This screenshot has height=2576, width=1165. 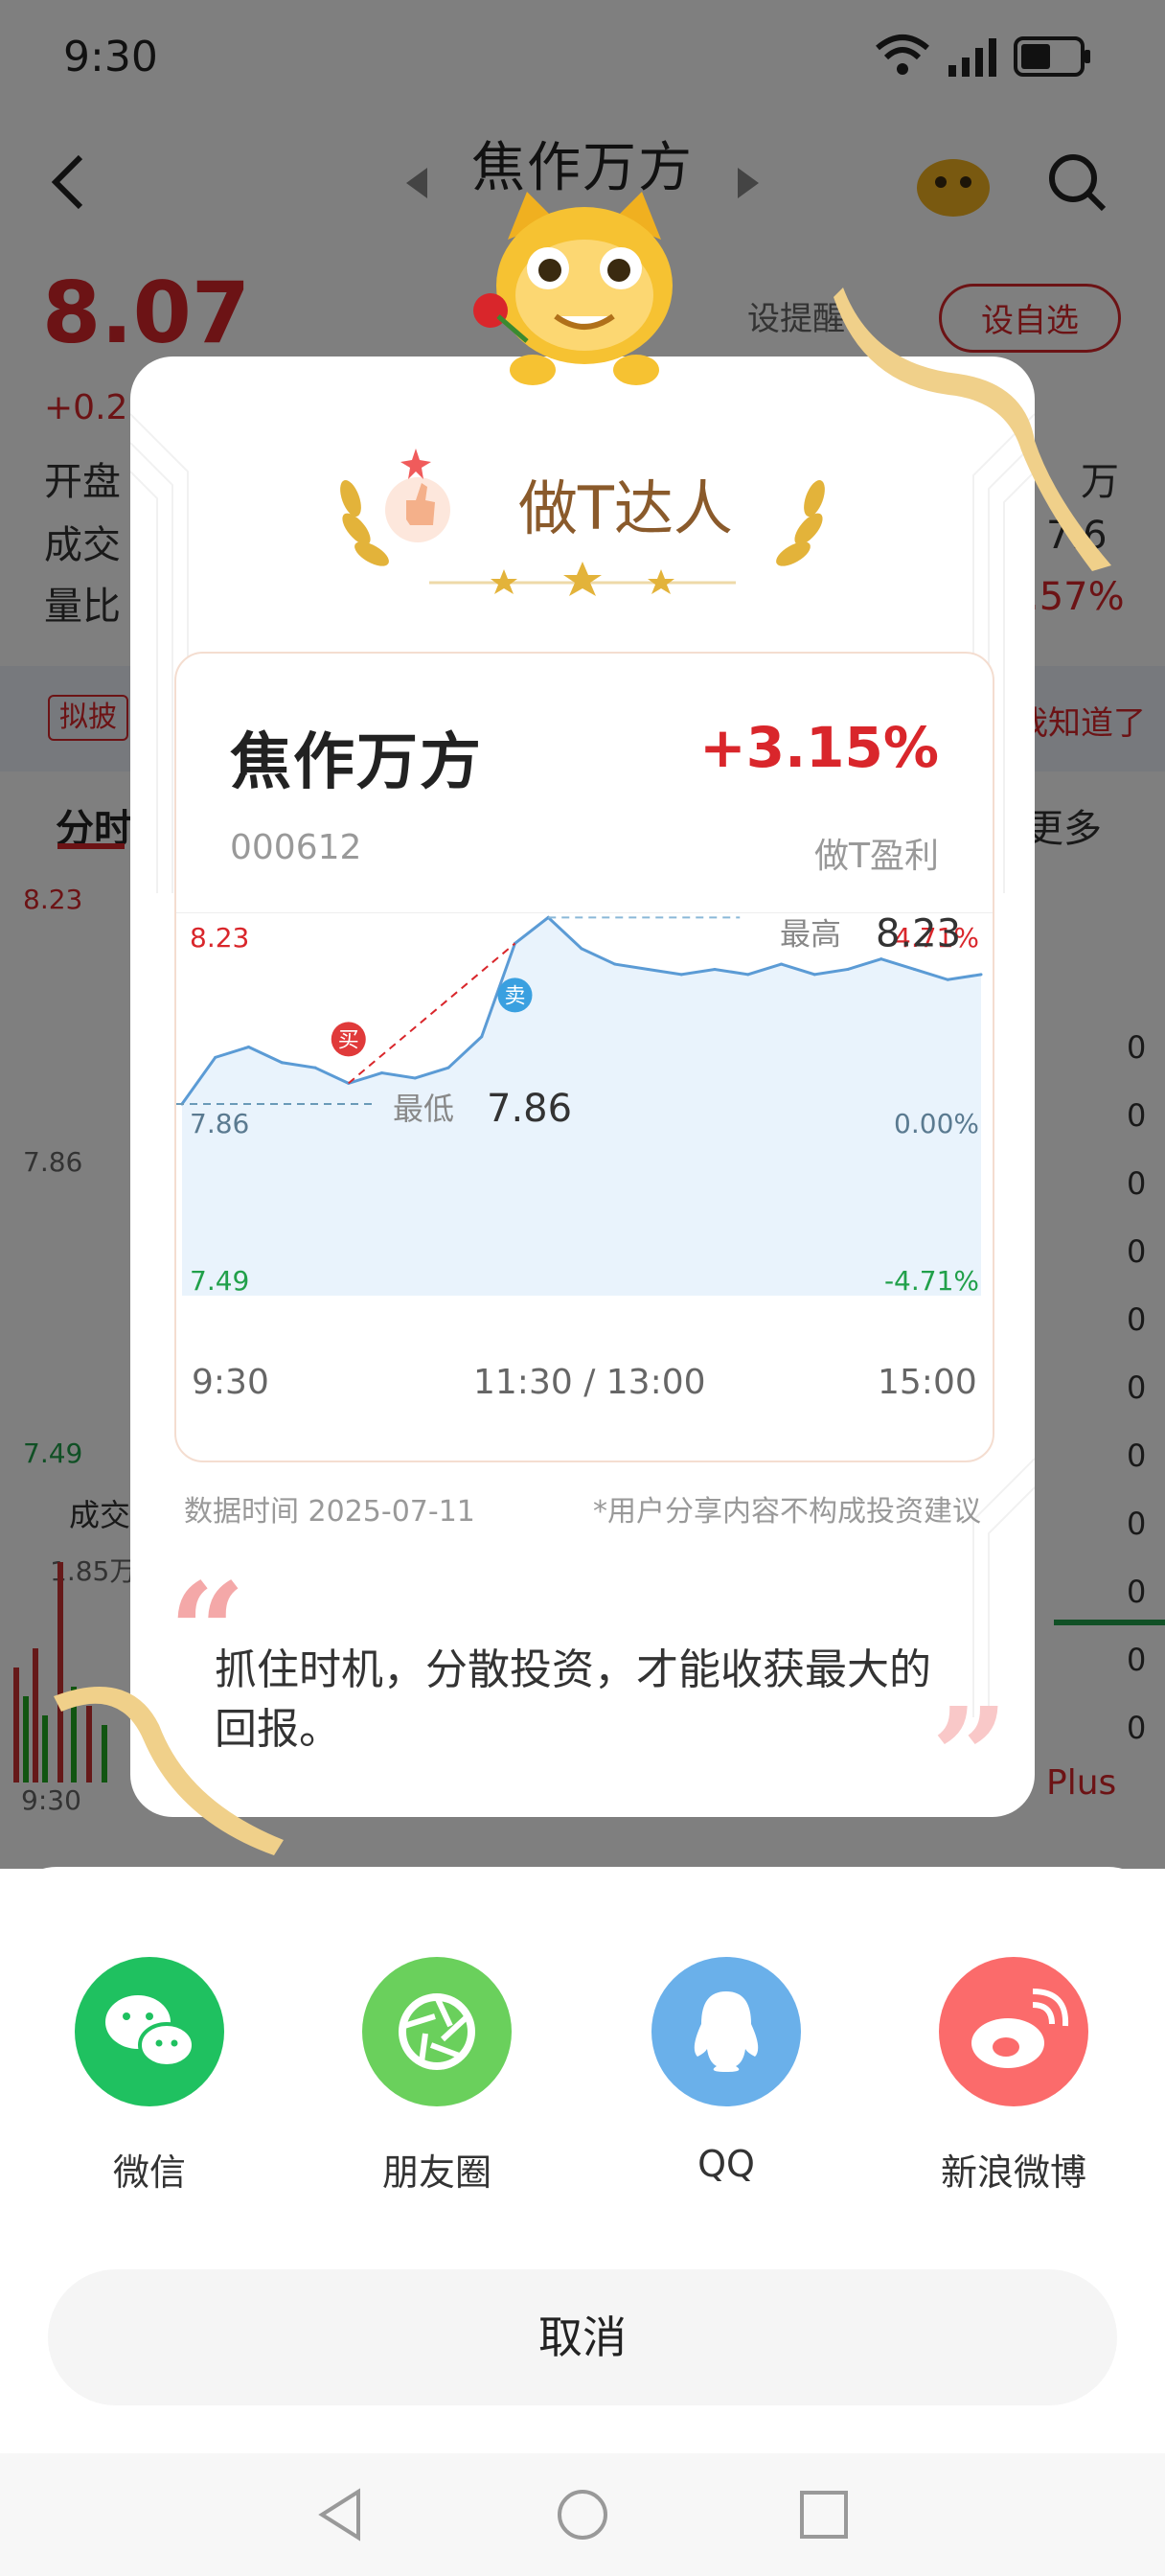 I want to click on system-navigation-bar, so click(x=582, y=2514).